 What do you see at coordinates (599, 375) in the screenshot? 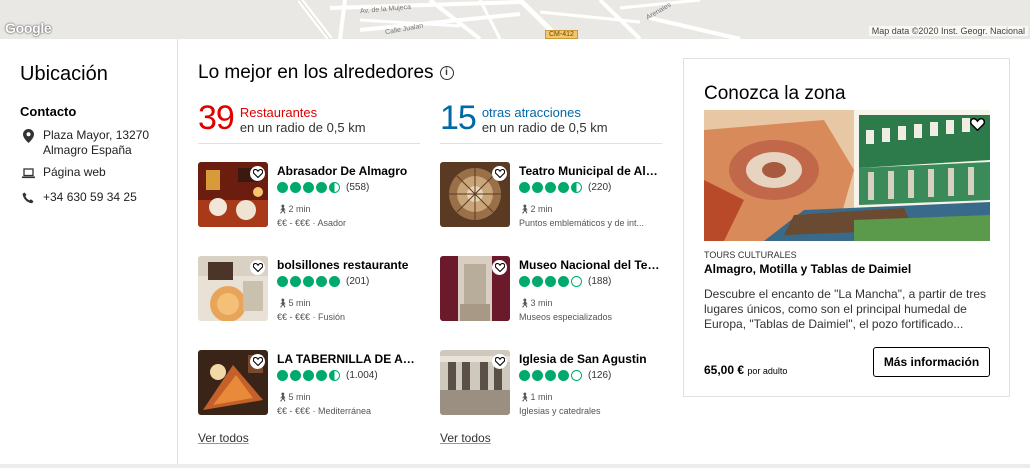
I see `review-count: (126)` at bounding box center [599, 375].